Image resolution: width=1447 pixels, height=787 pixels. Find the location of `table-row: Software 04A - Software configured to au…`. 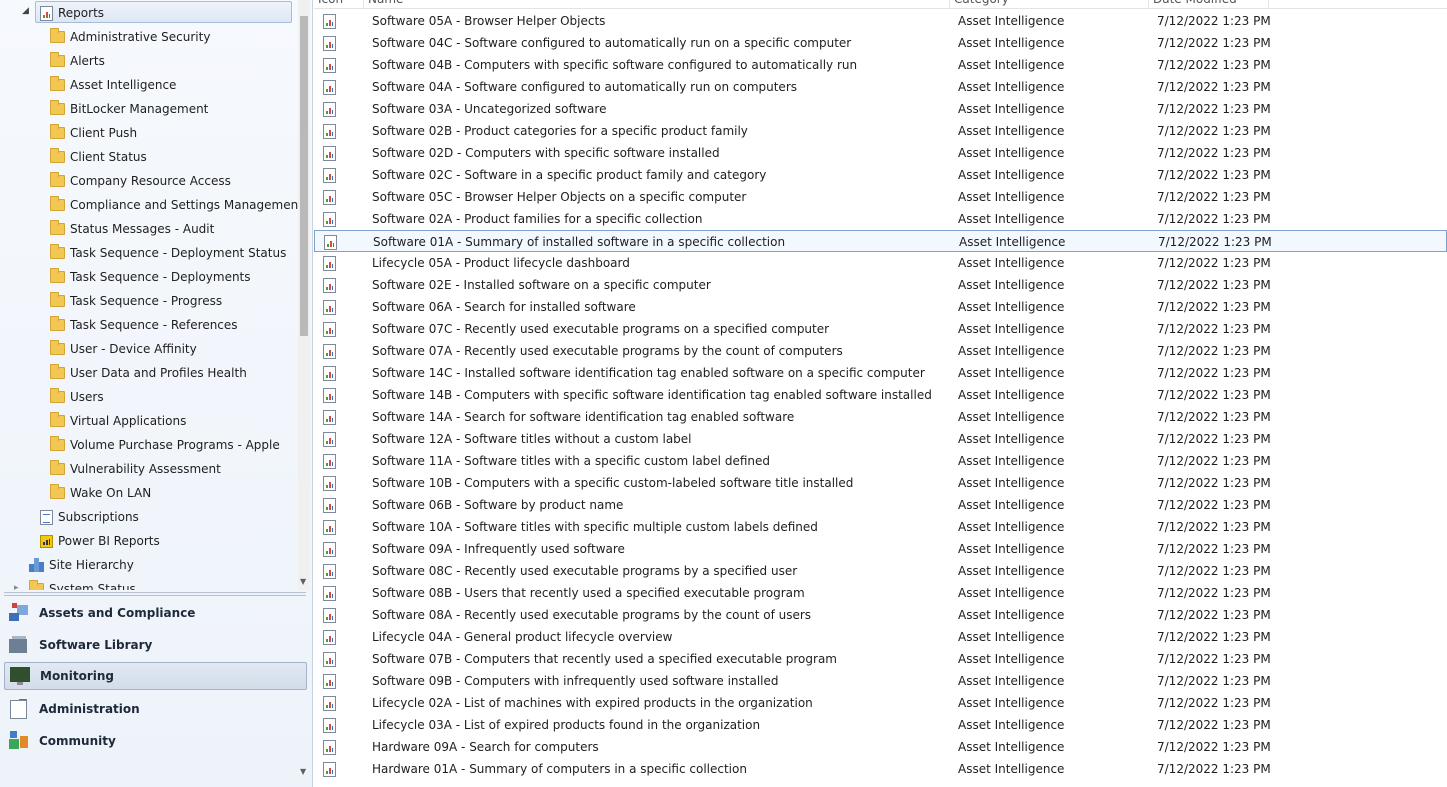

table-row: Software 04A - Software configured to au… is located at coordinates (880, 87).